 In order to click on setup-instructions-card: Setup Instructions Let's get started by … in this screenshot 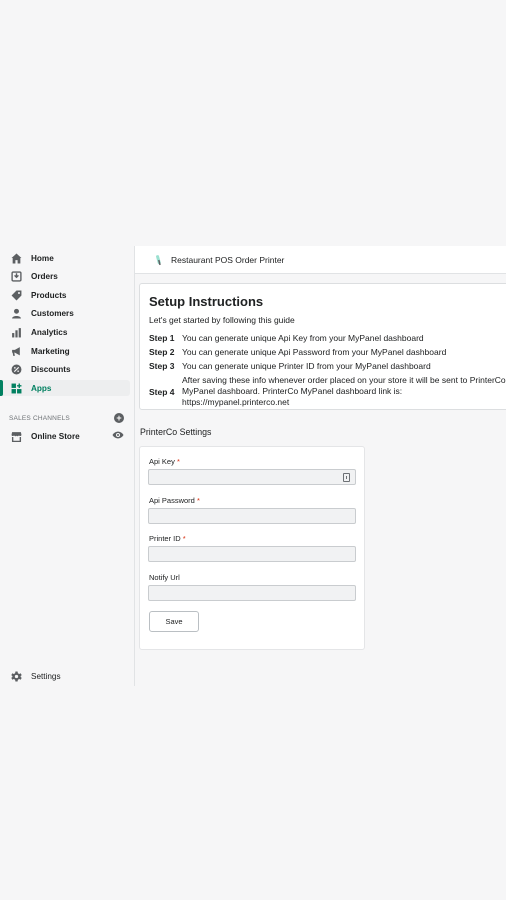, I will do `click(322, 346)`.